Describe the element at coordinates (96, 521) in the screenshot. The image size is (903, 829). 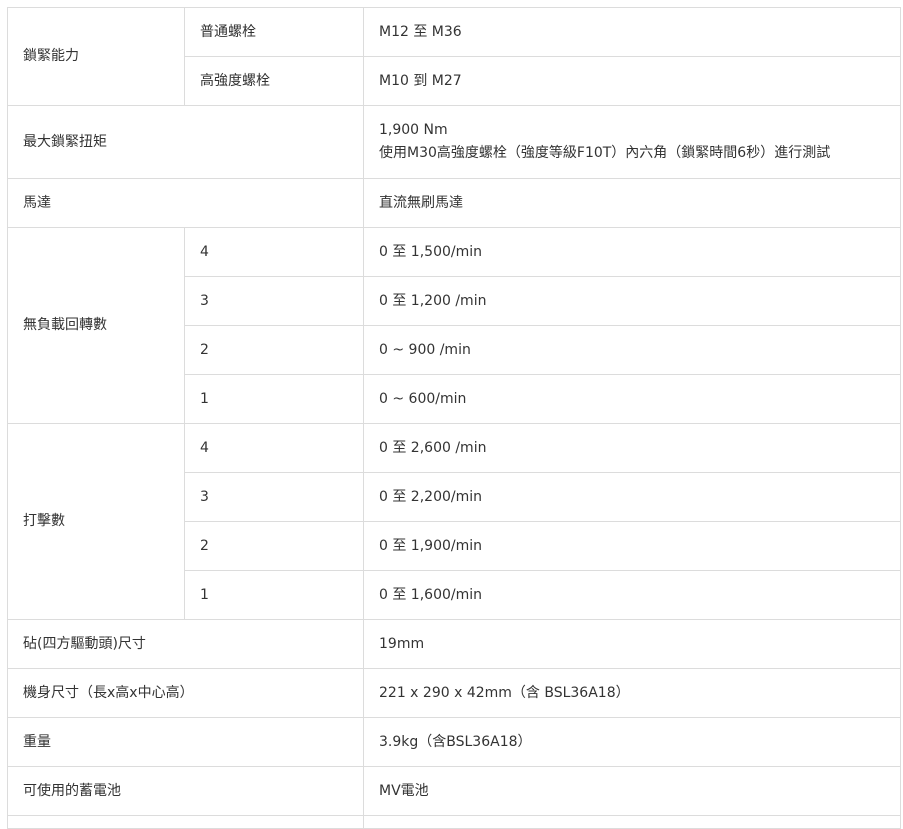
I see `impacts-label: 打擊數` at that location.